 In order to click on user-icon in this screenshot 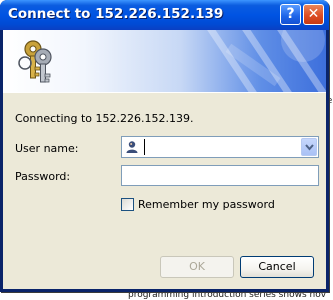, I will do `click(132, 147)`.